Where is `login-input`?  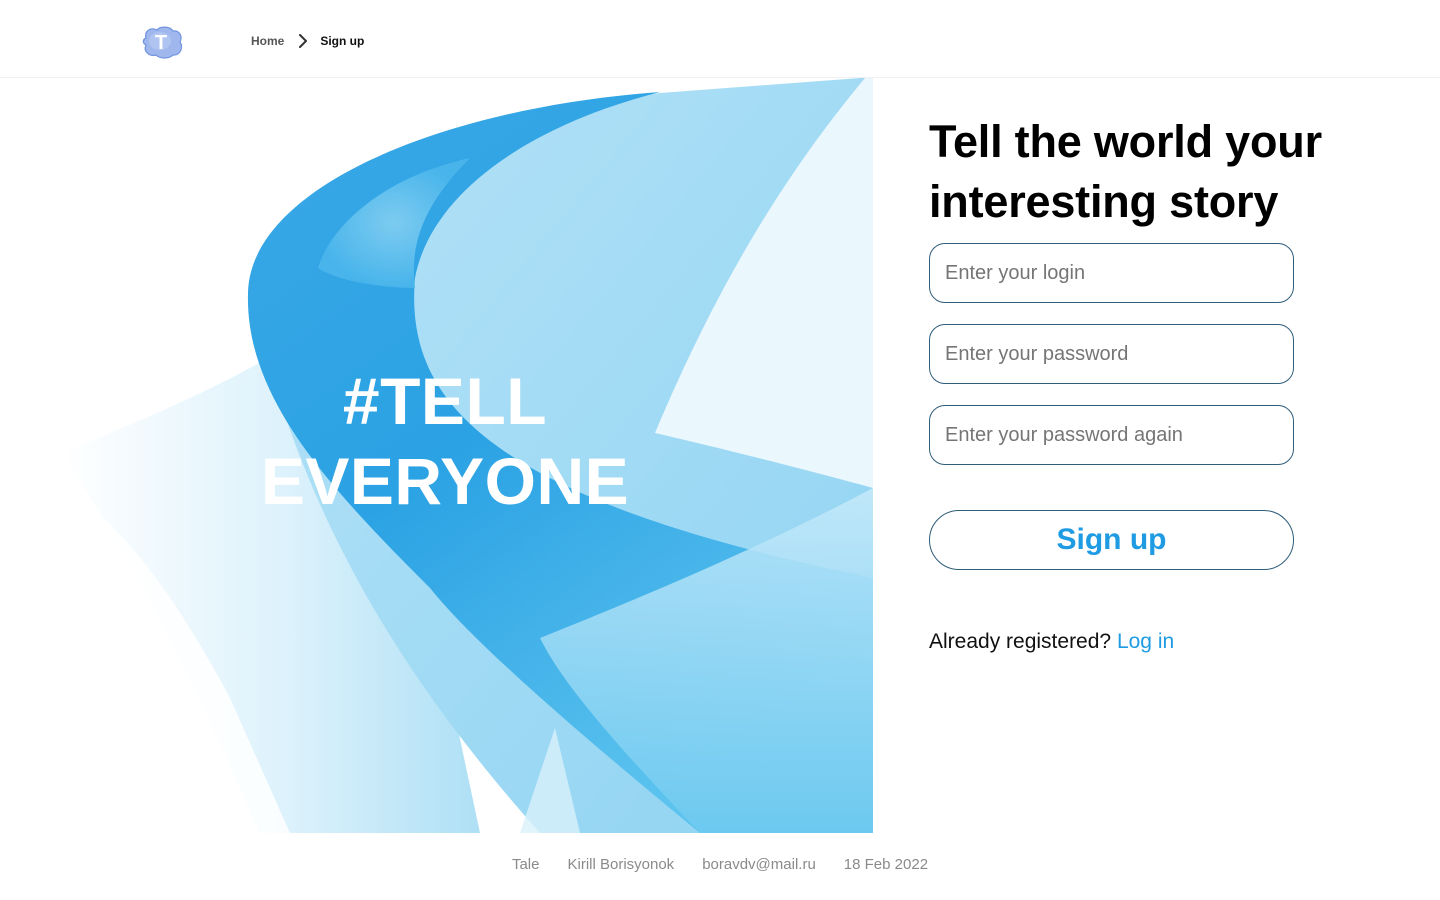 login-input is located at coordinates (1111, 273).